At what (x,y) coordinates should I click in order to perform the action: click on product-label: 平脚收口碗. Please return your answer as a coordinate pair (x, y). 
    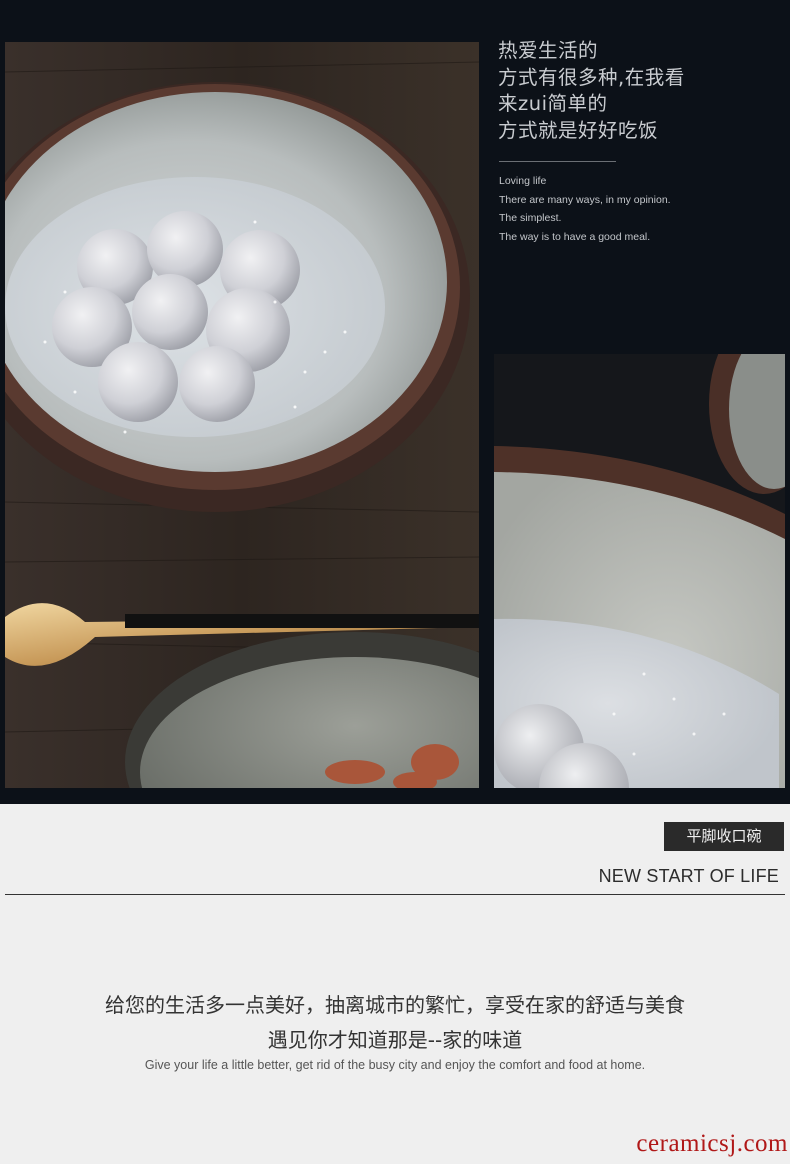
    Looking at the image, I should click on (724, 836).